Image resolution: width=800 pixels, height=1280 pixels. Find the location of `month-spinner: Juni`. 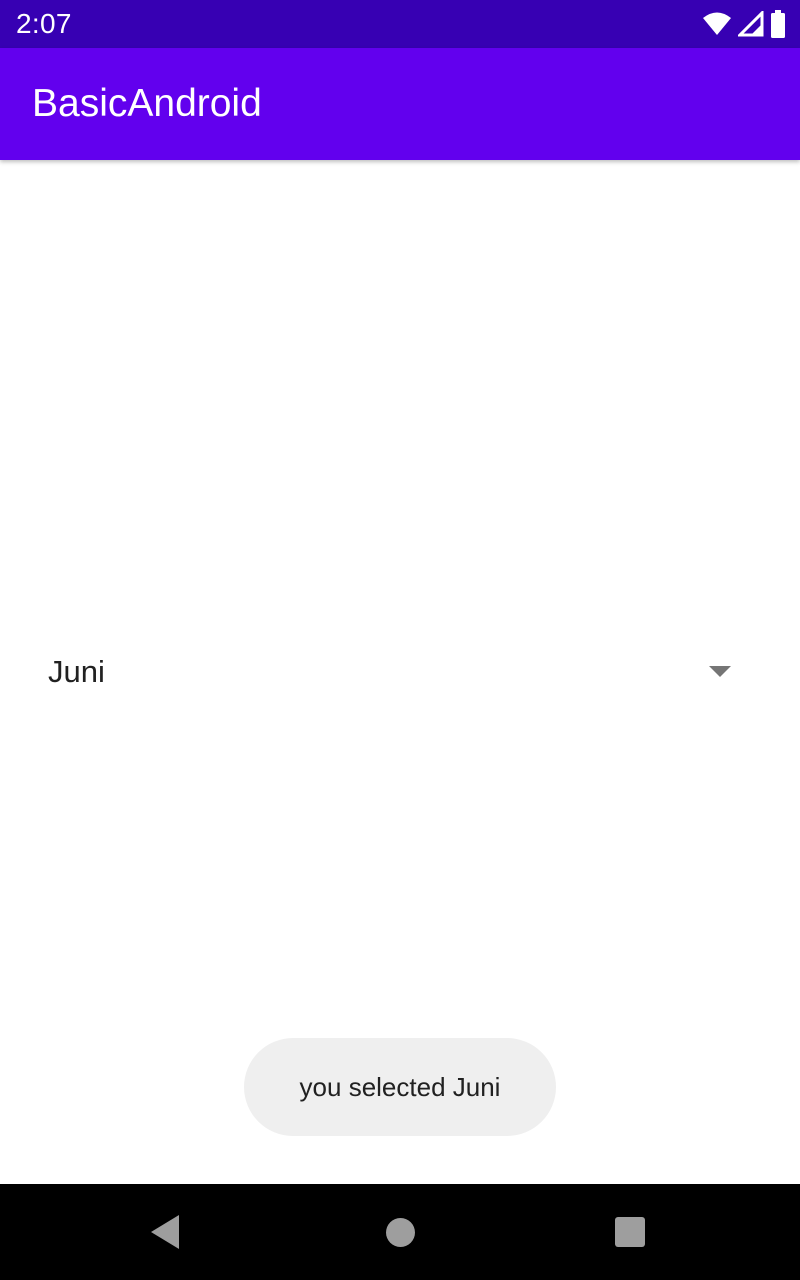

month-spinner: Juni is located at coordinates (392, 672).